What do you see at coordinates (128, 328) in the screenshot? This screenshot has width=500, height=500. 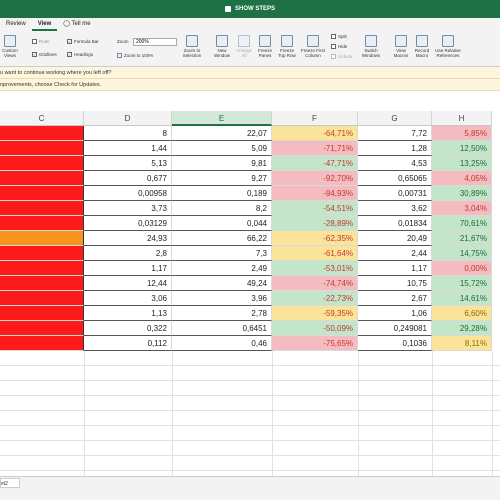 I see `cell-d: 0,322` at bounding box center [128, 328].